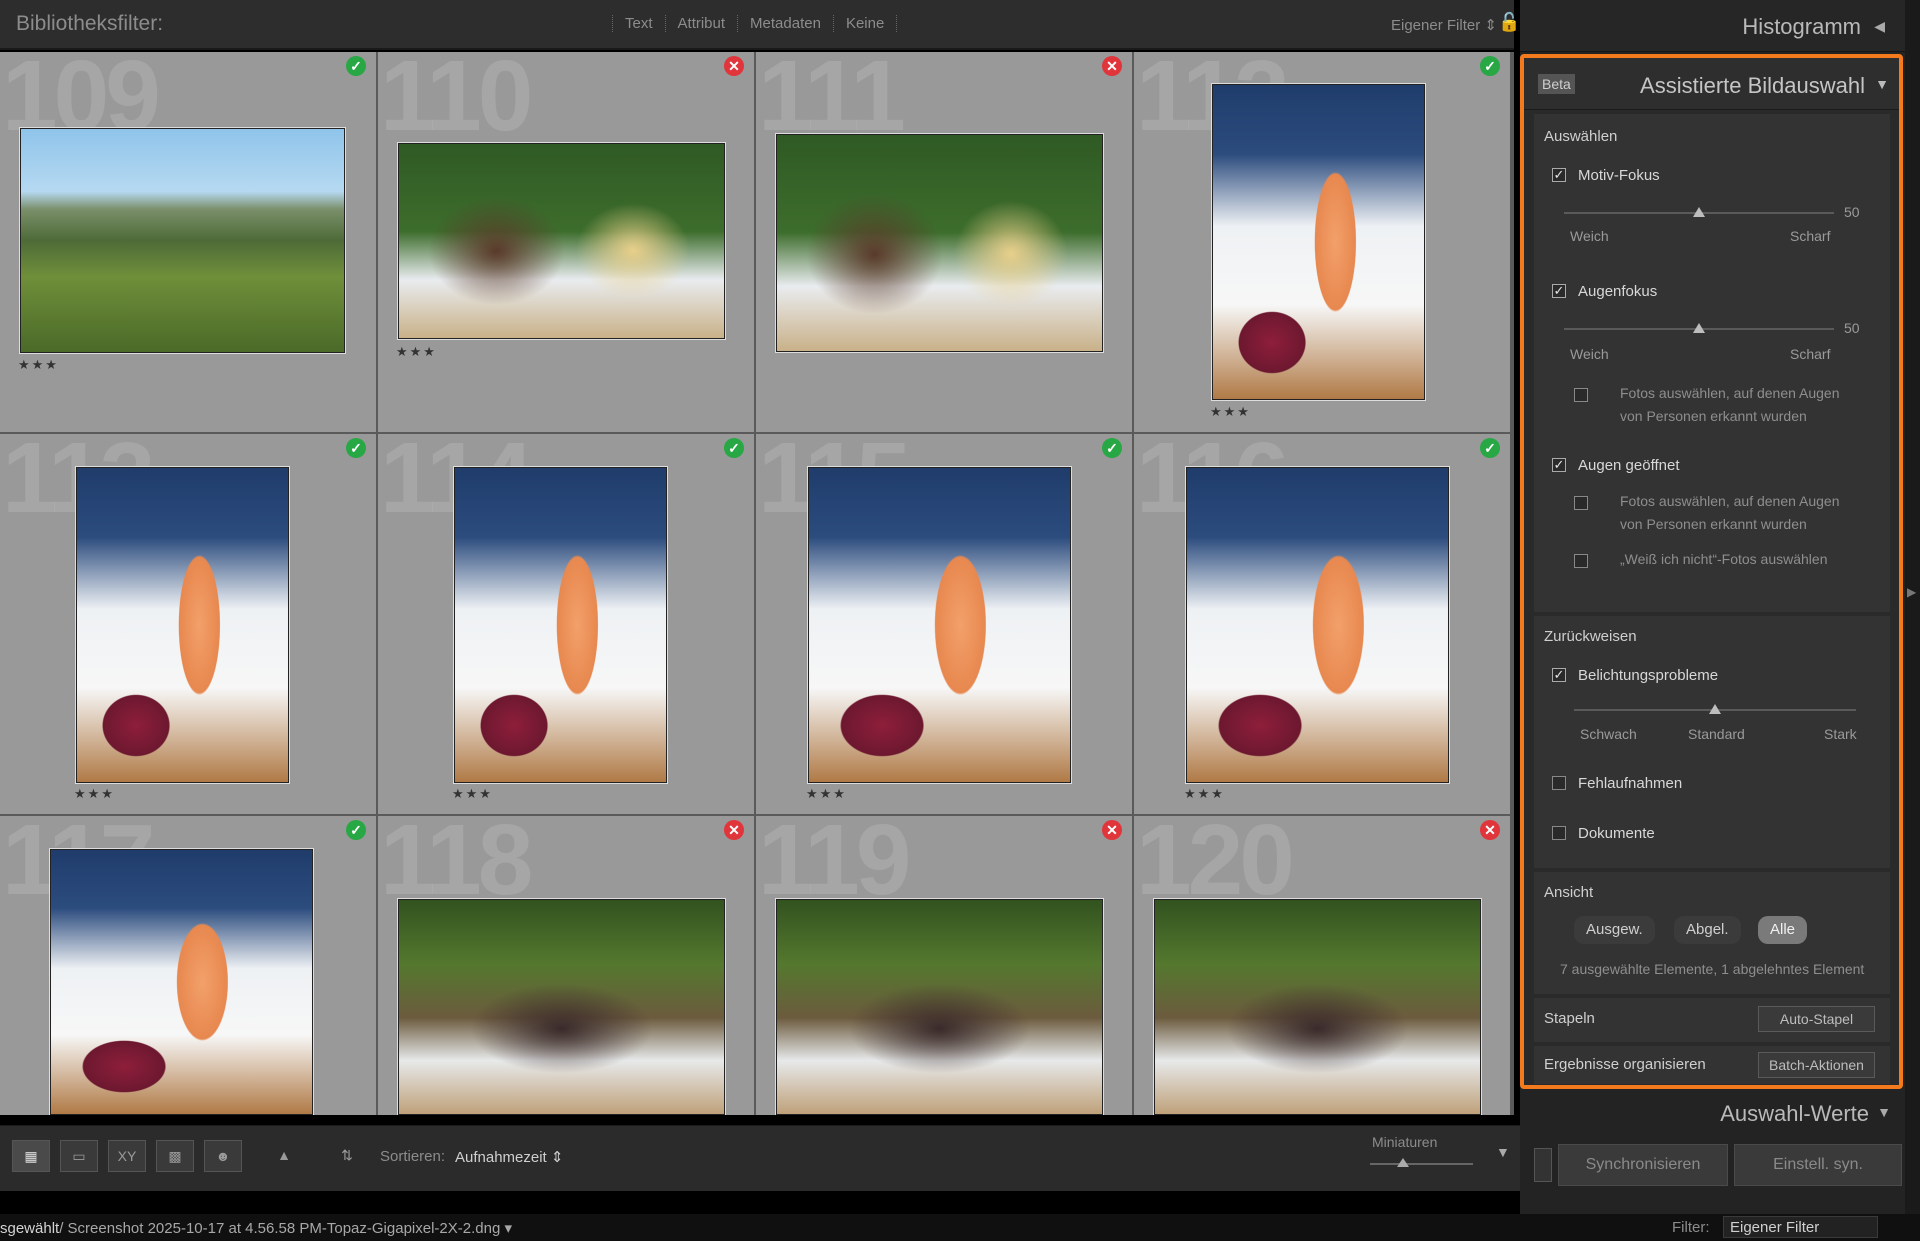  Describe the element at coordinates (1559, 783) in the screenshot. I see `misfires-checkbox` at that location.